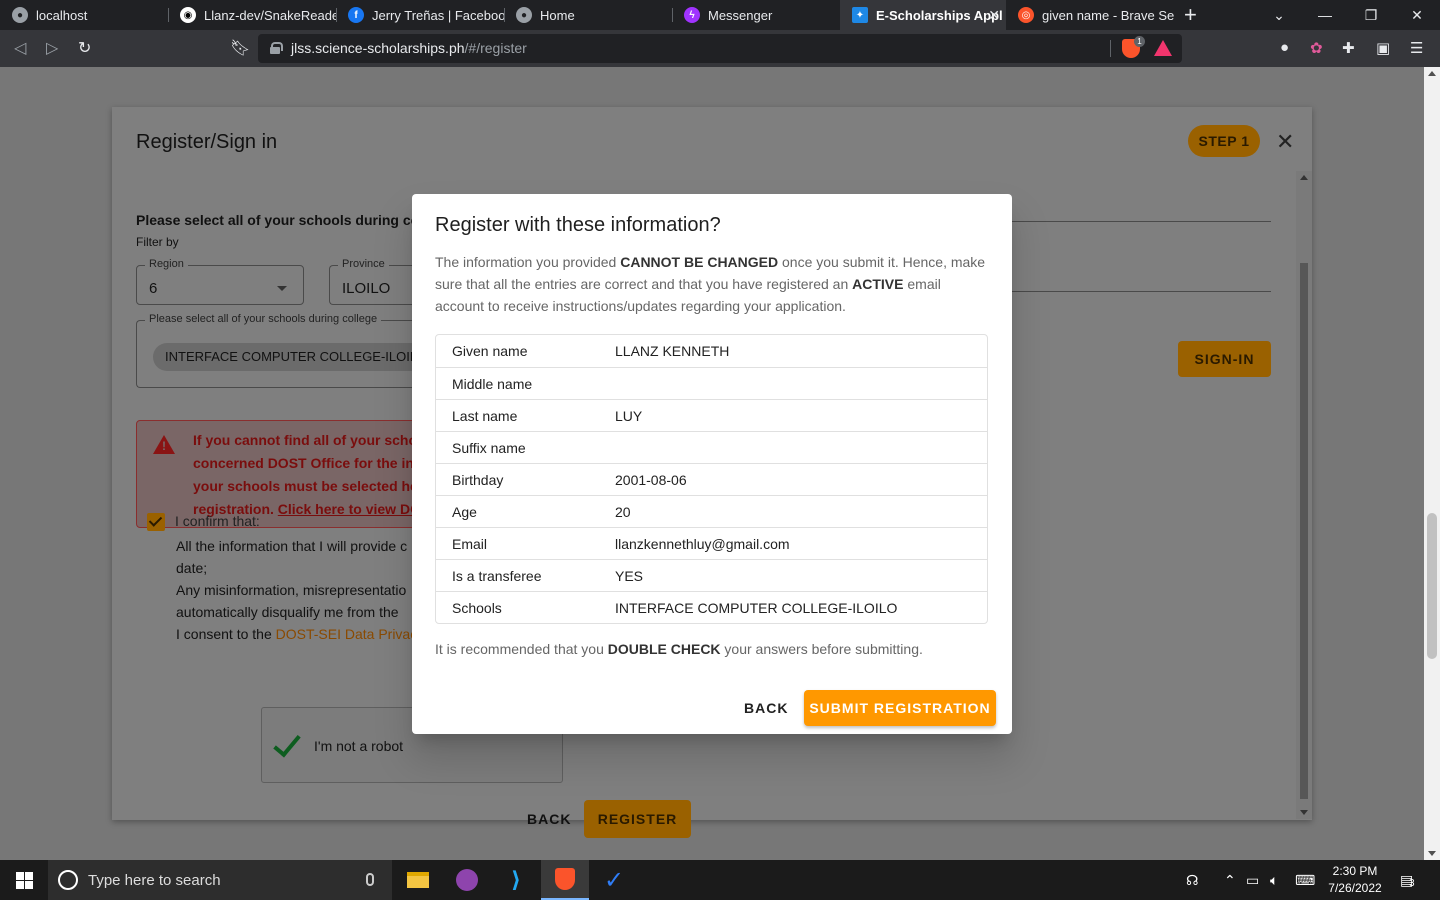 This screenshot has height=900, width=1440. I want to click on table-row: Is a transferee YES, so click(711, 575).